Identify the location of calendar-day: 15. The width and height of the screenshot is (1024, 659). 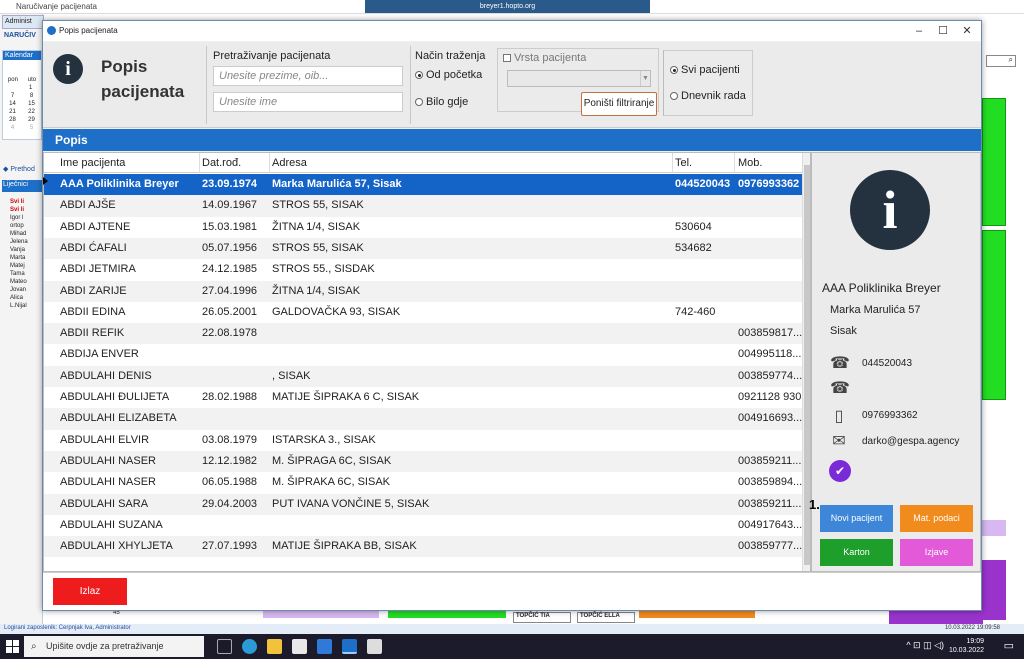
(31, 104).